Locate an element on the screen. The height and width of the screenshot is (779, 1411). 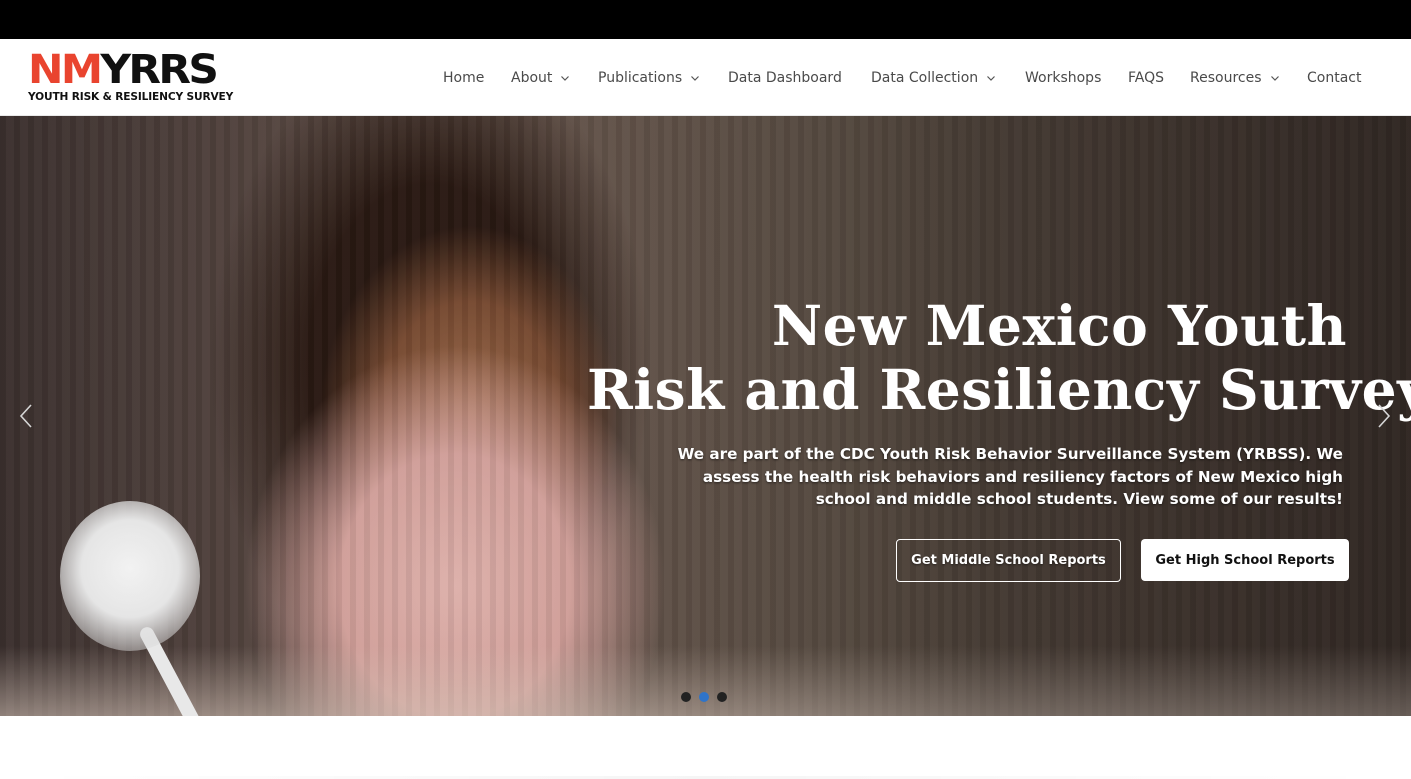
nav-item-label: FAQS is located at coordinates (1146, 78).